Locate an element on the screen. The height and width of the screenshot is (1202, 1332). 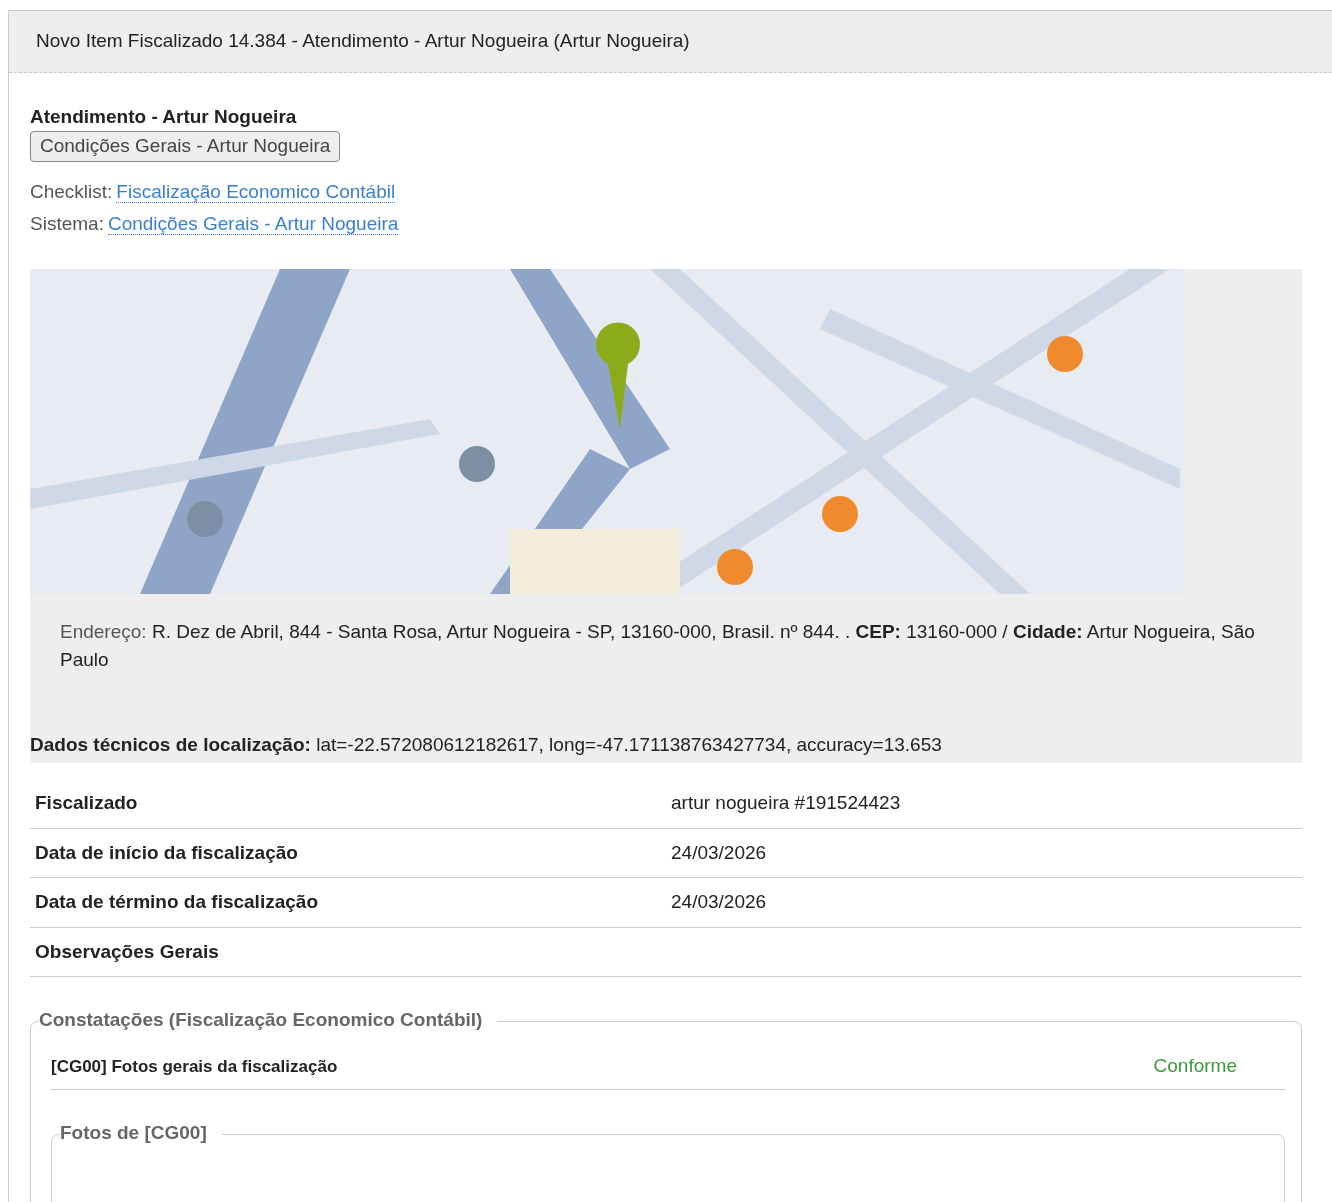
window-title: Novo Item Fiscalizado 14.384 - Atendimento - Artur Nogueira (Artur Nogueira) is located at coordinates (670, 42).